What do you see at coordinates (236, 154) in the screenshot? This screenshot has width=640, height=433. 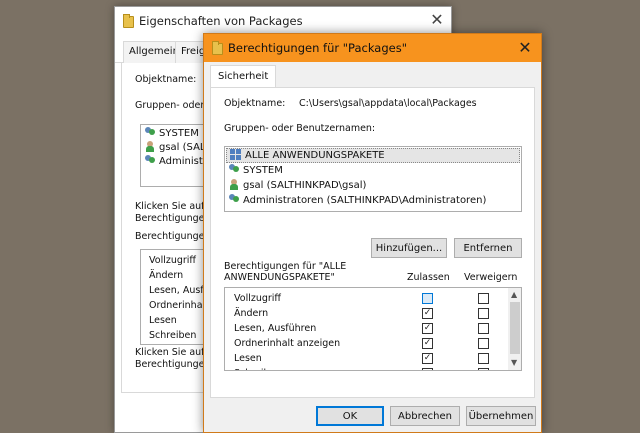 I see `package-grid-icon` at bounding box center [236, 154].